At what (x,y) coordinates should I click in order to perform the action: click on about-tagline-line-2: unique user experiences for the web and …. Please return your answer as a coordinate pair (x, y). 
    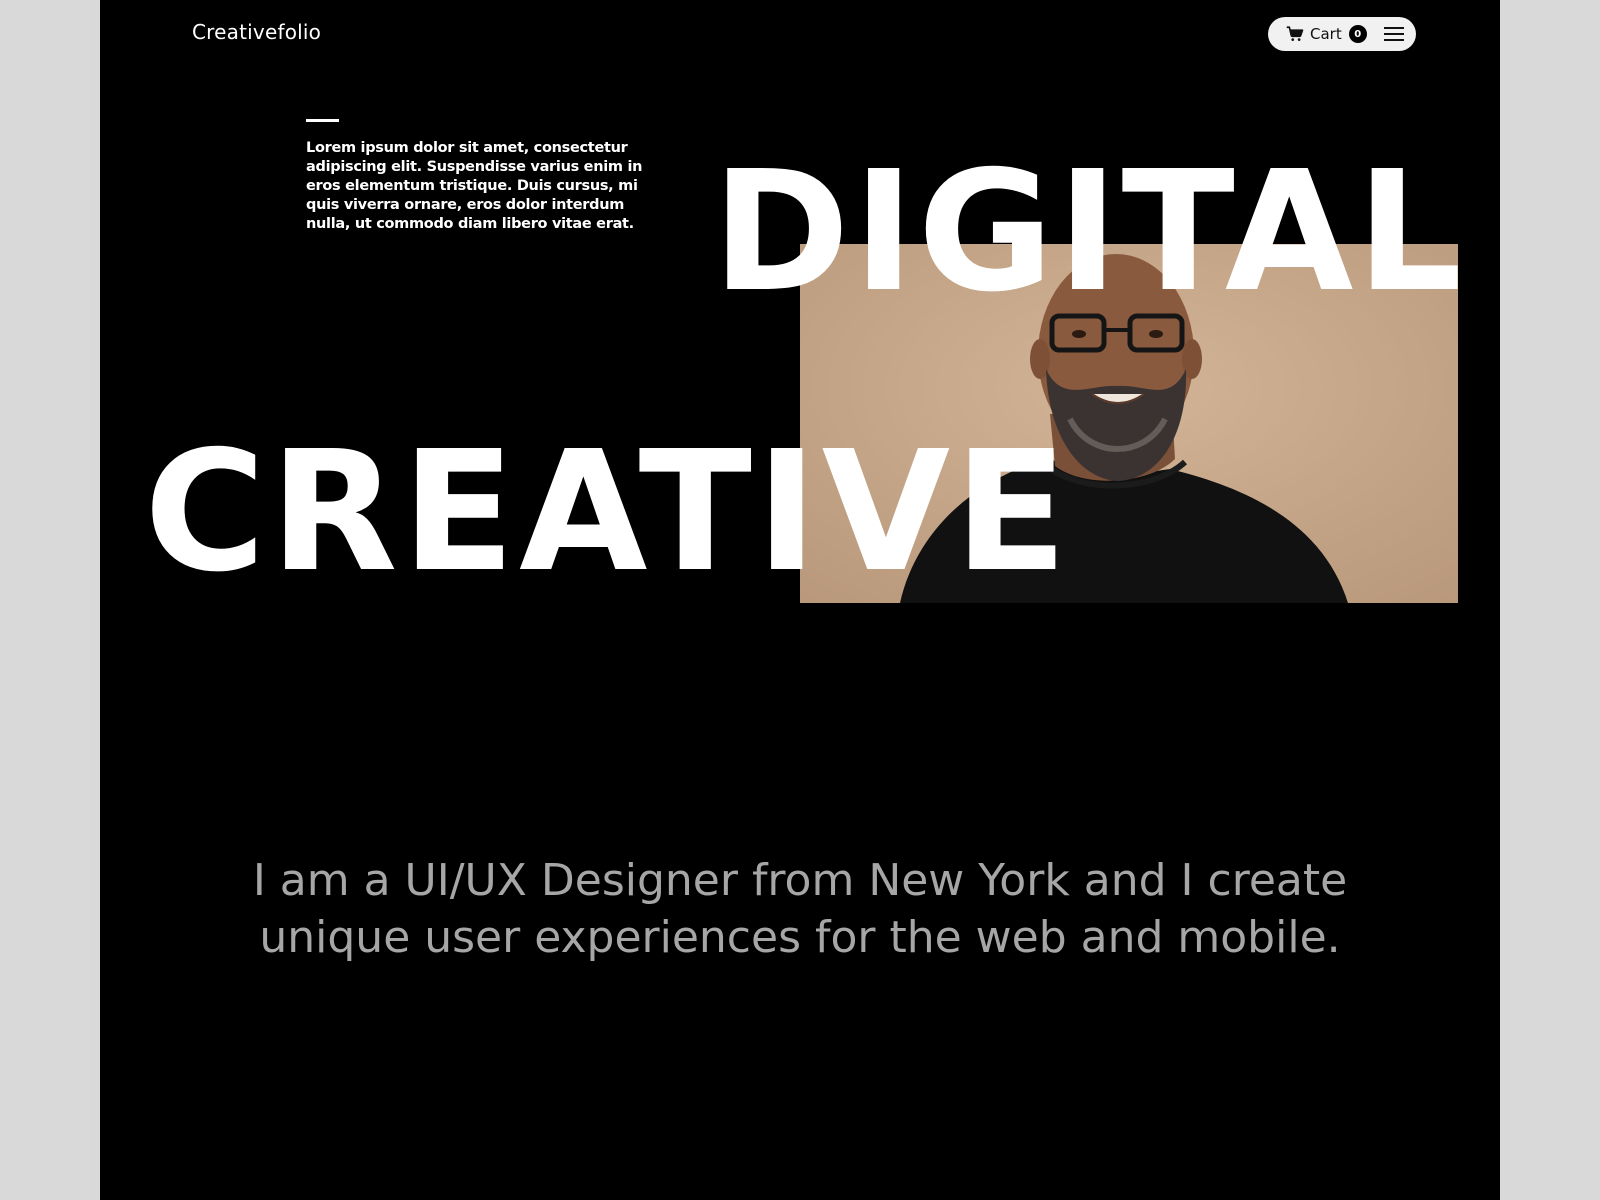
    Looking at the image, I should click on (800, 937).